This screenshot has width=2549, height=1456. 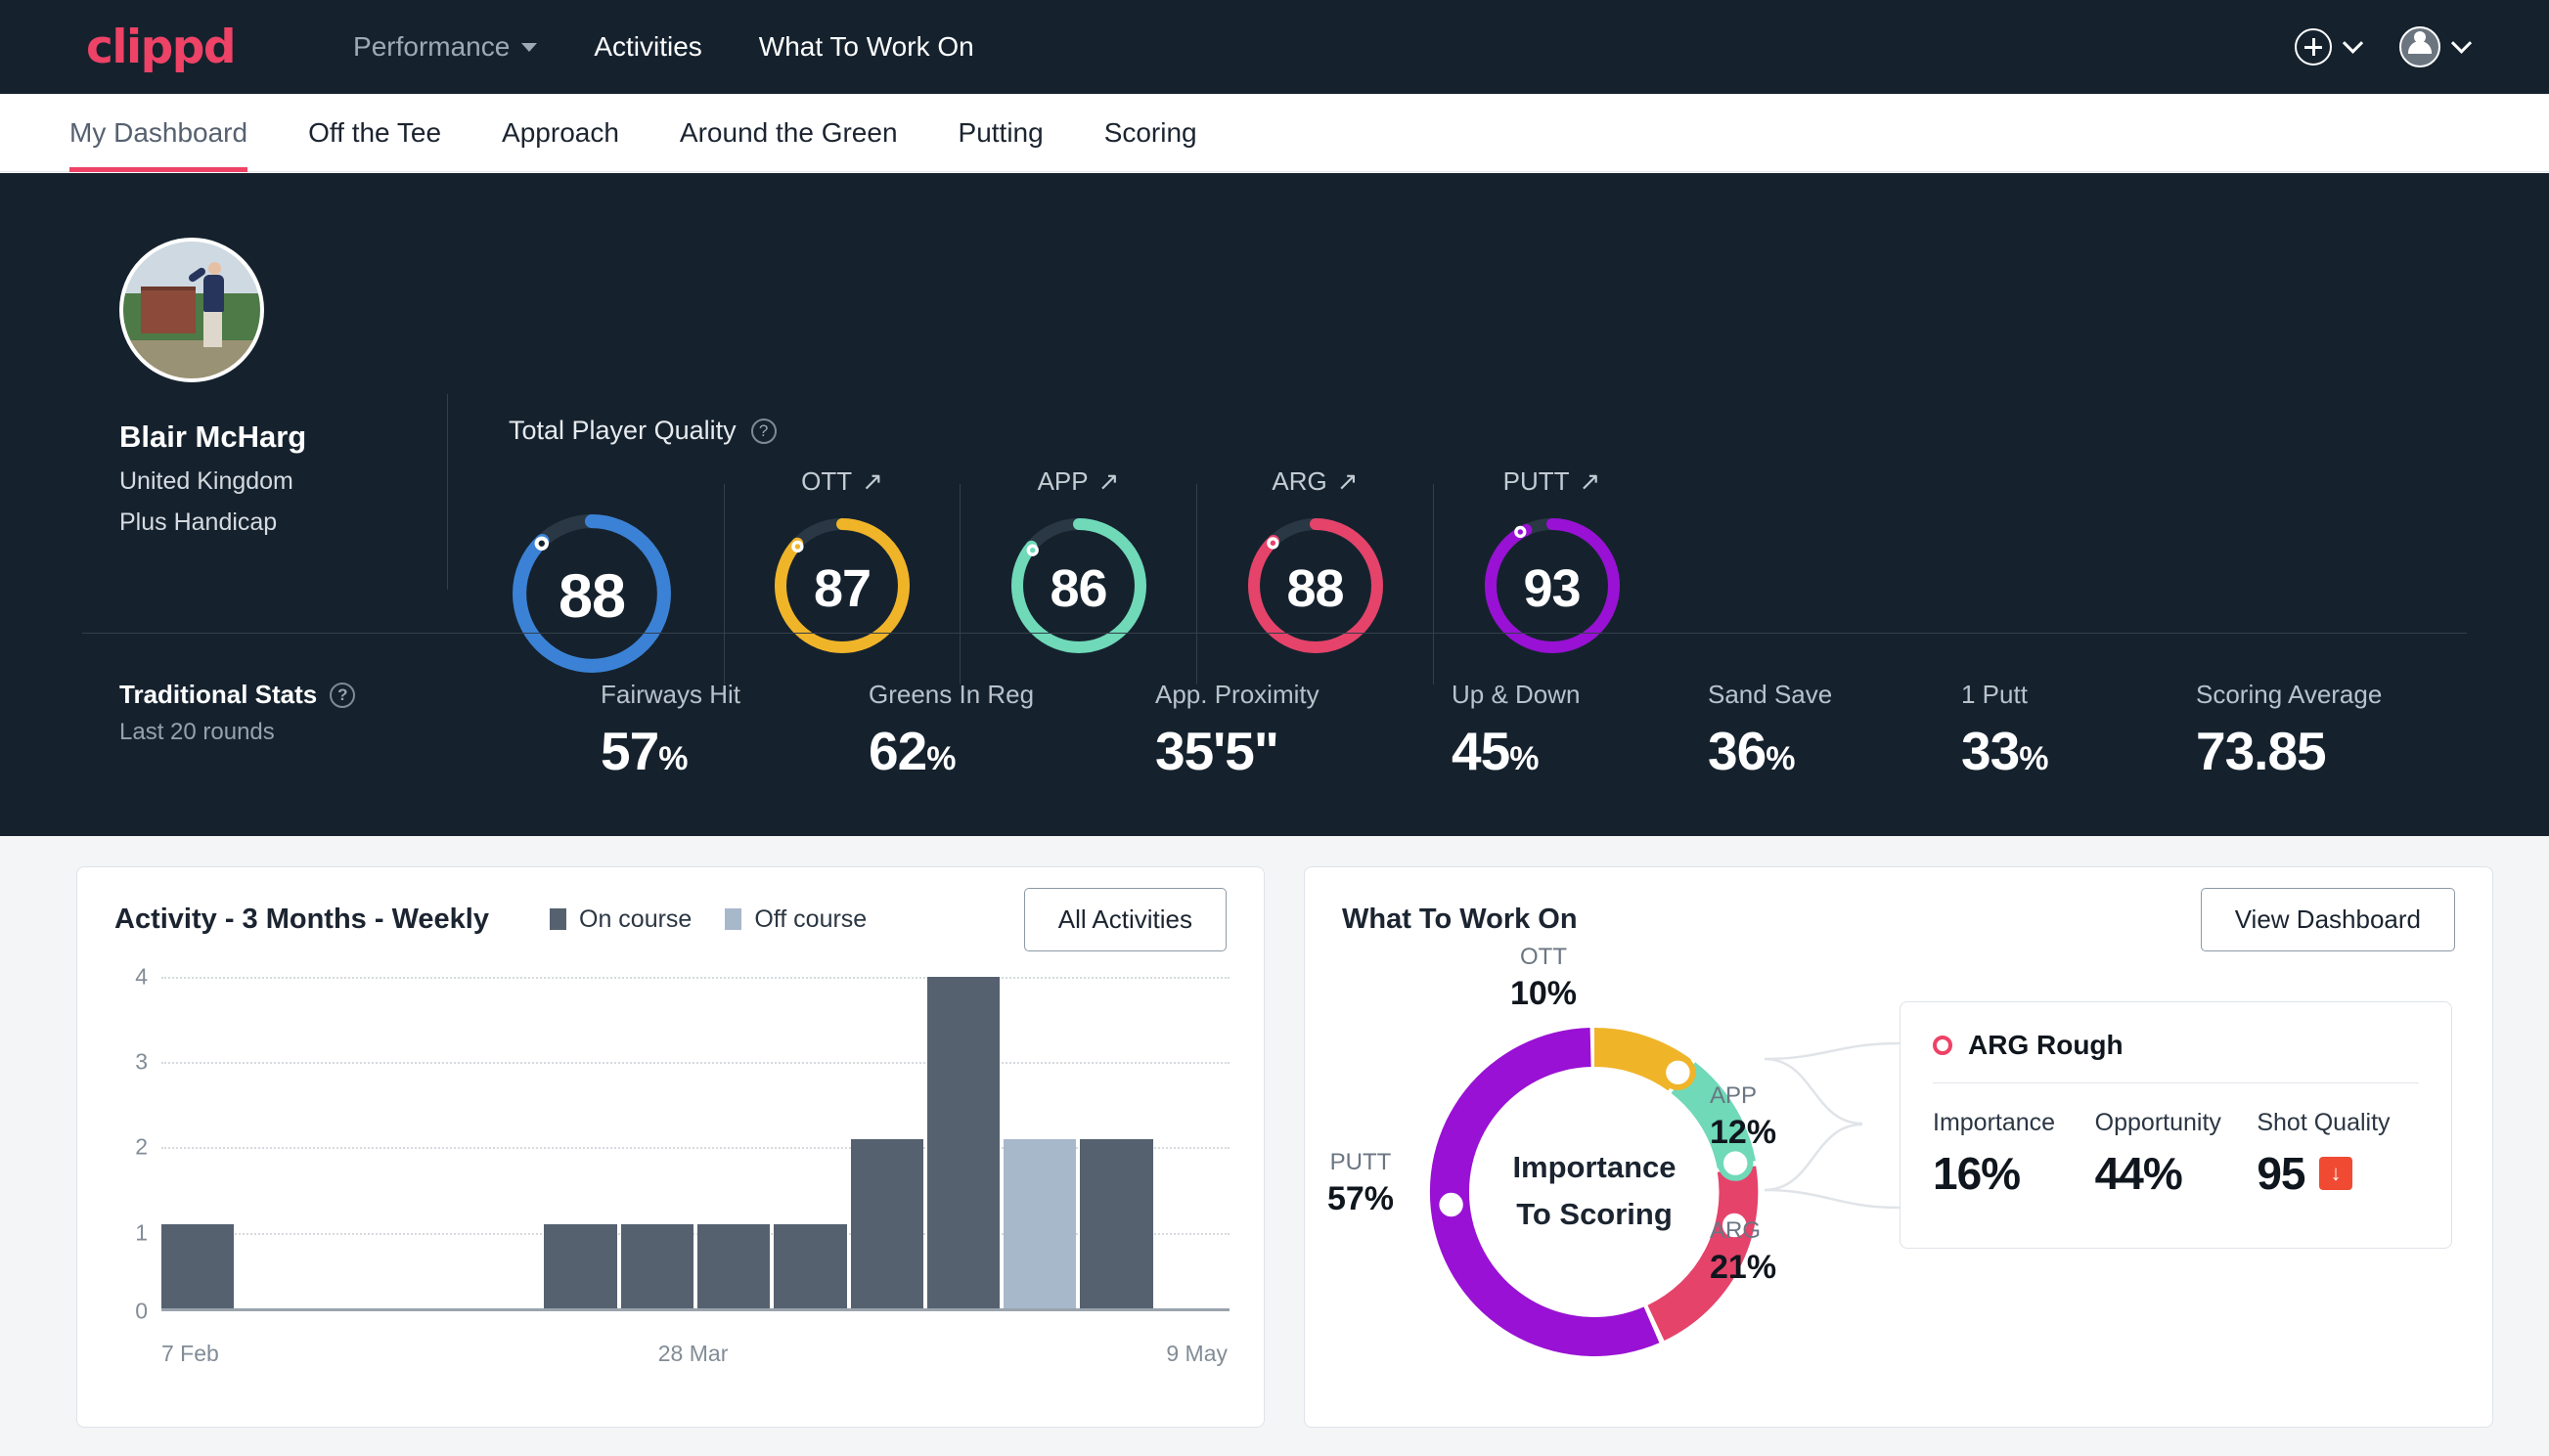 I want to click on ring-dot-icon, so click(x=1943, y=1045).